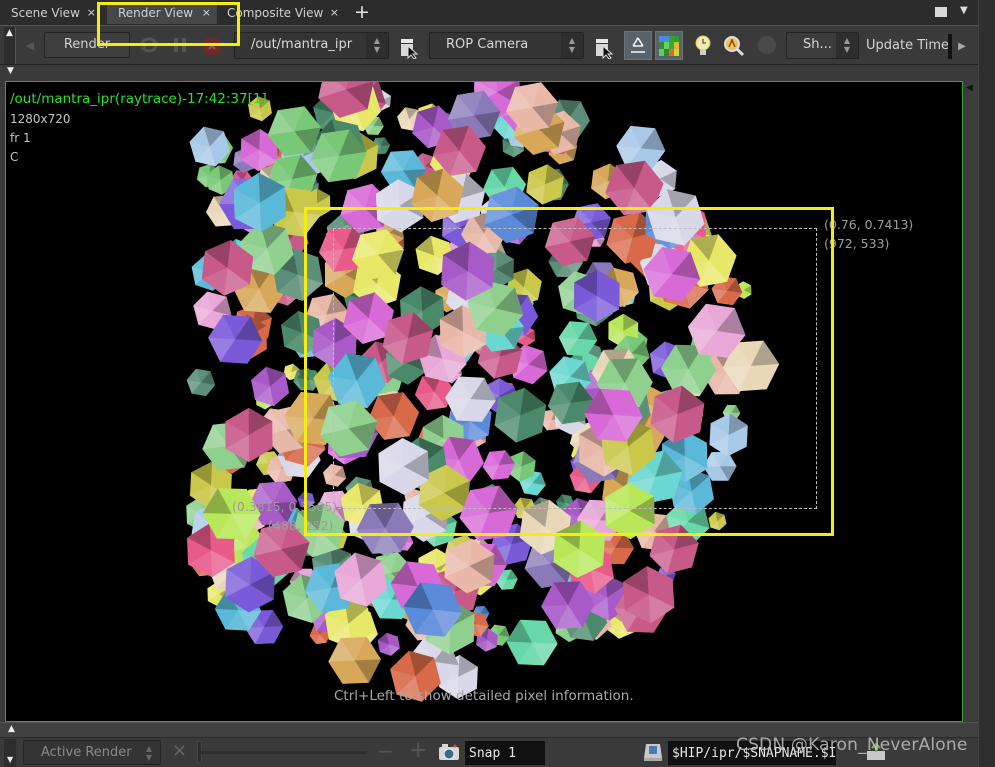 The height and width of the screenshot is (767, 995). I want to click on snapshot-mode-select: Active Render ▲ ▼, so click(92, 752).